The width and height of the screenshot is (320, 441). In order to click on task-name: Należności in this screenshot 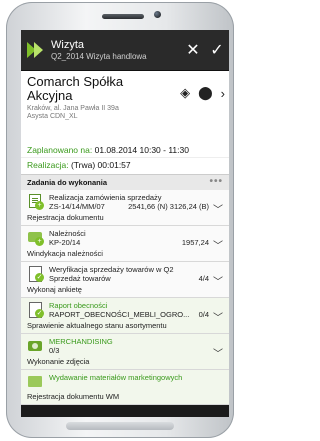, I will do `click(67, 233)`.